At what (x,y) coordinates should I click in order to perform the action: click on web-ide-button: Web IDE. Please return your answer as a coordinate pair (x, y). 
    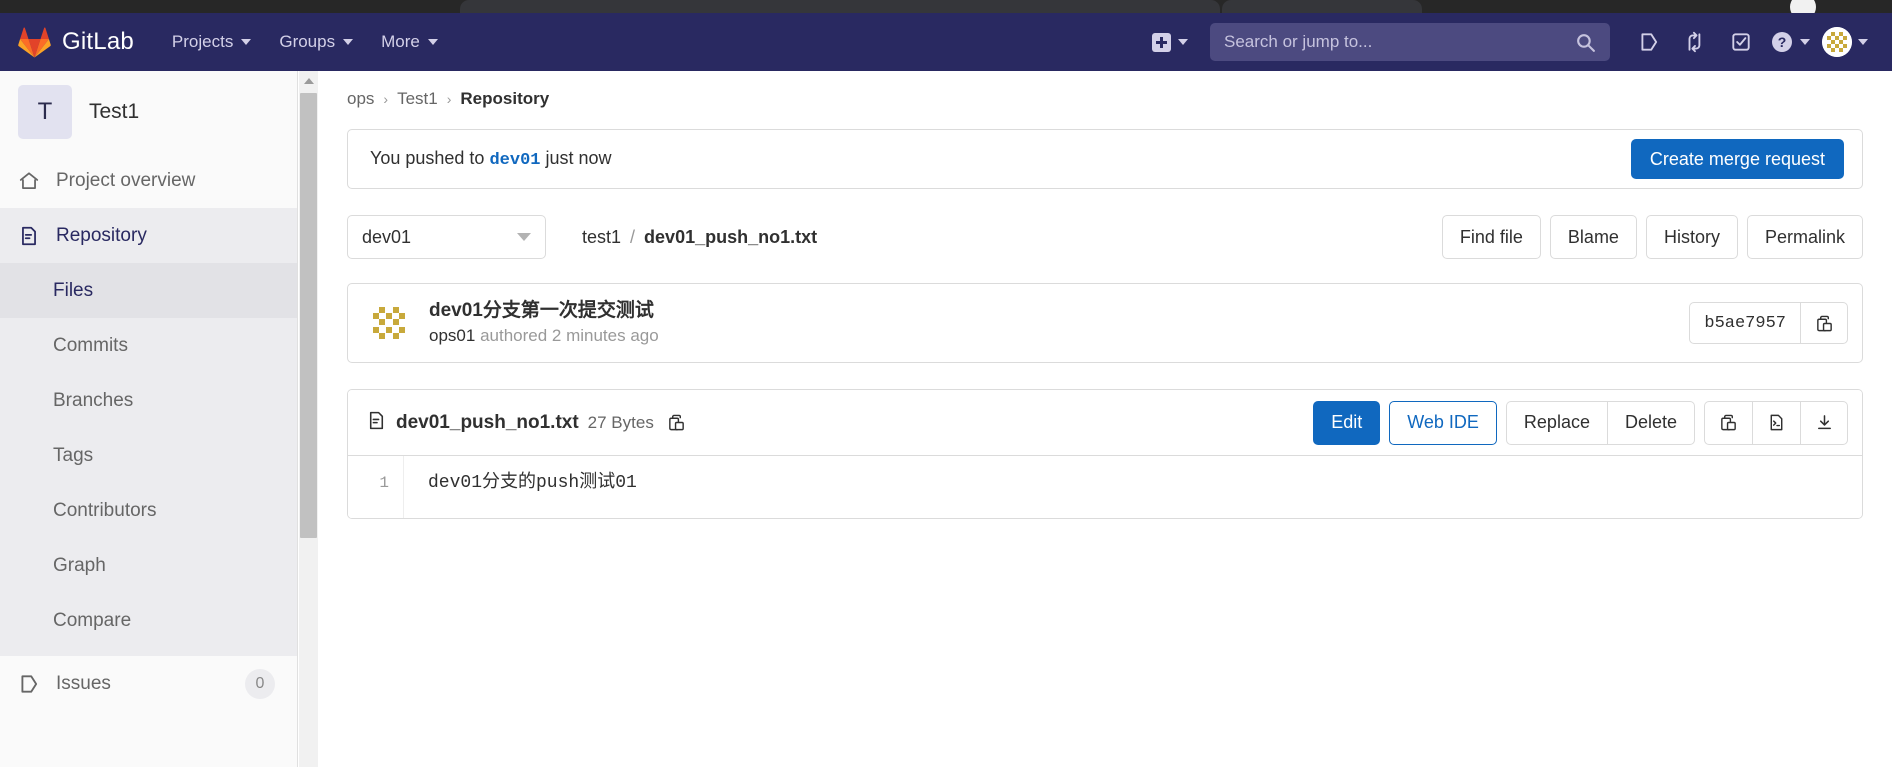
    Looking at the image, I should click on (1443, 422).